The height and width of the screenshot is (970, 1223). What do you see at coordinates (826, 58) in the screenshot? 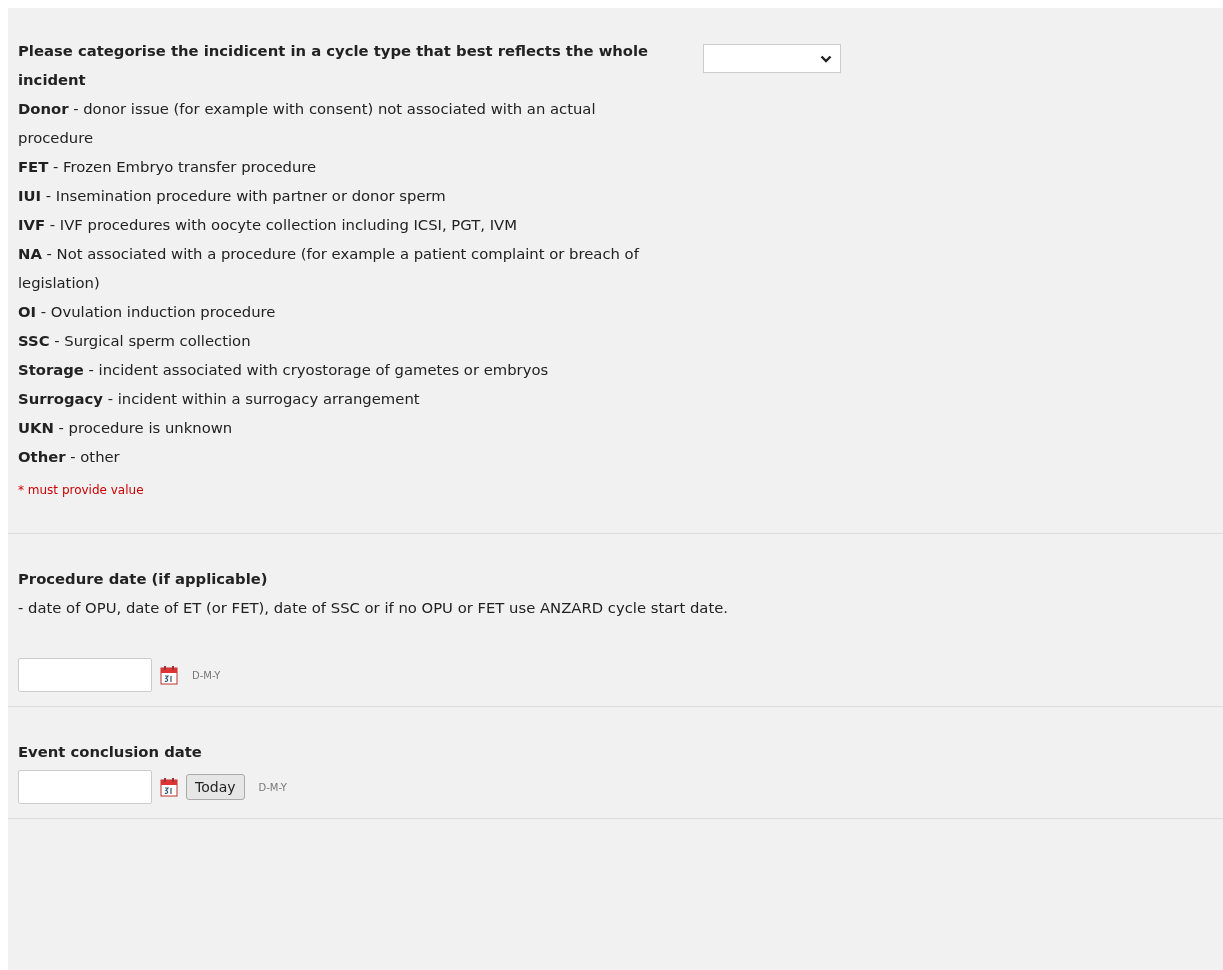
I see `chevron-down-icon` at bounding box center [826, 58].